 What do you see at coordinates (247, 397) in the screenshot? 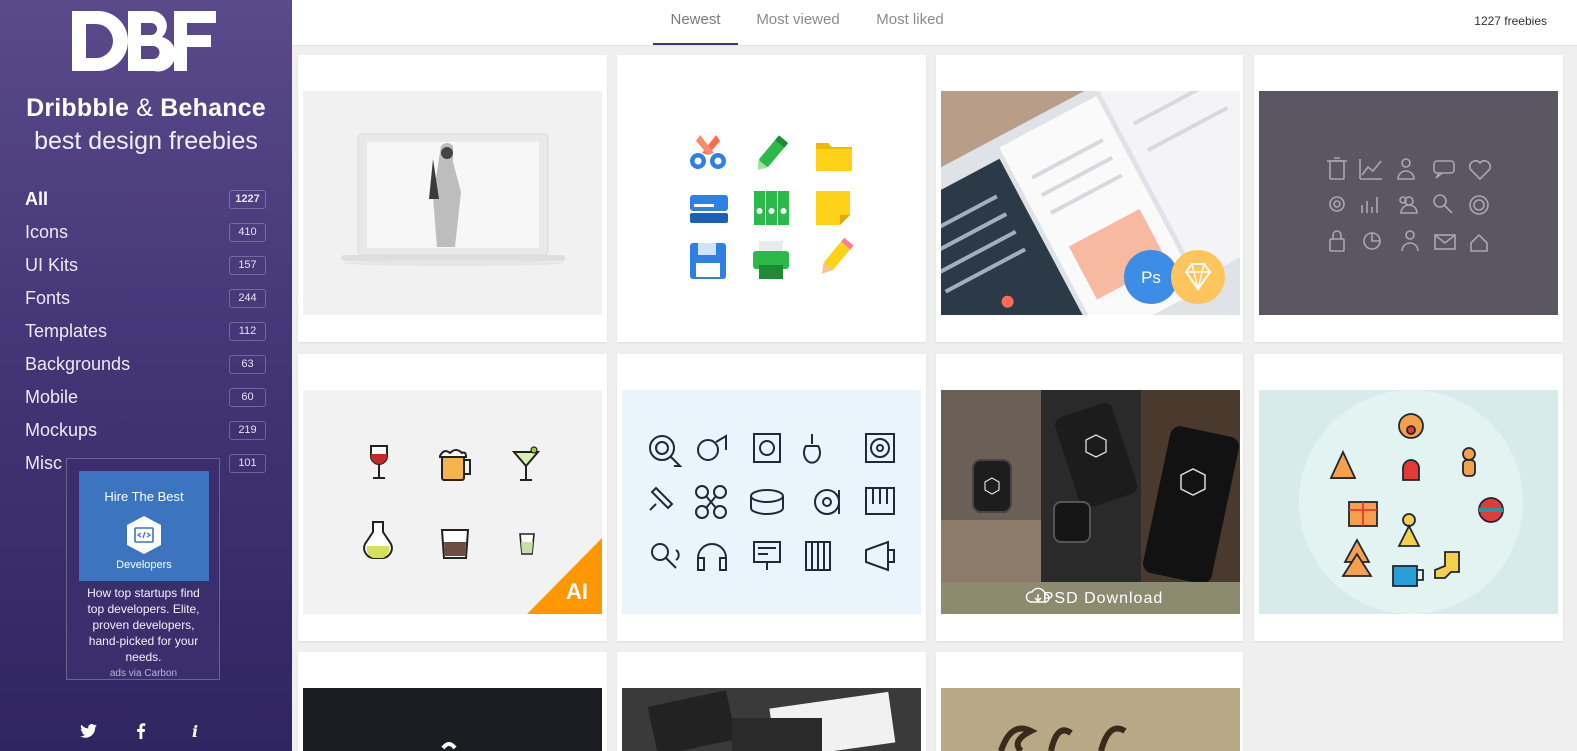
I see `nav-count: 60` at bounding box center [247, 397].